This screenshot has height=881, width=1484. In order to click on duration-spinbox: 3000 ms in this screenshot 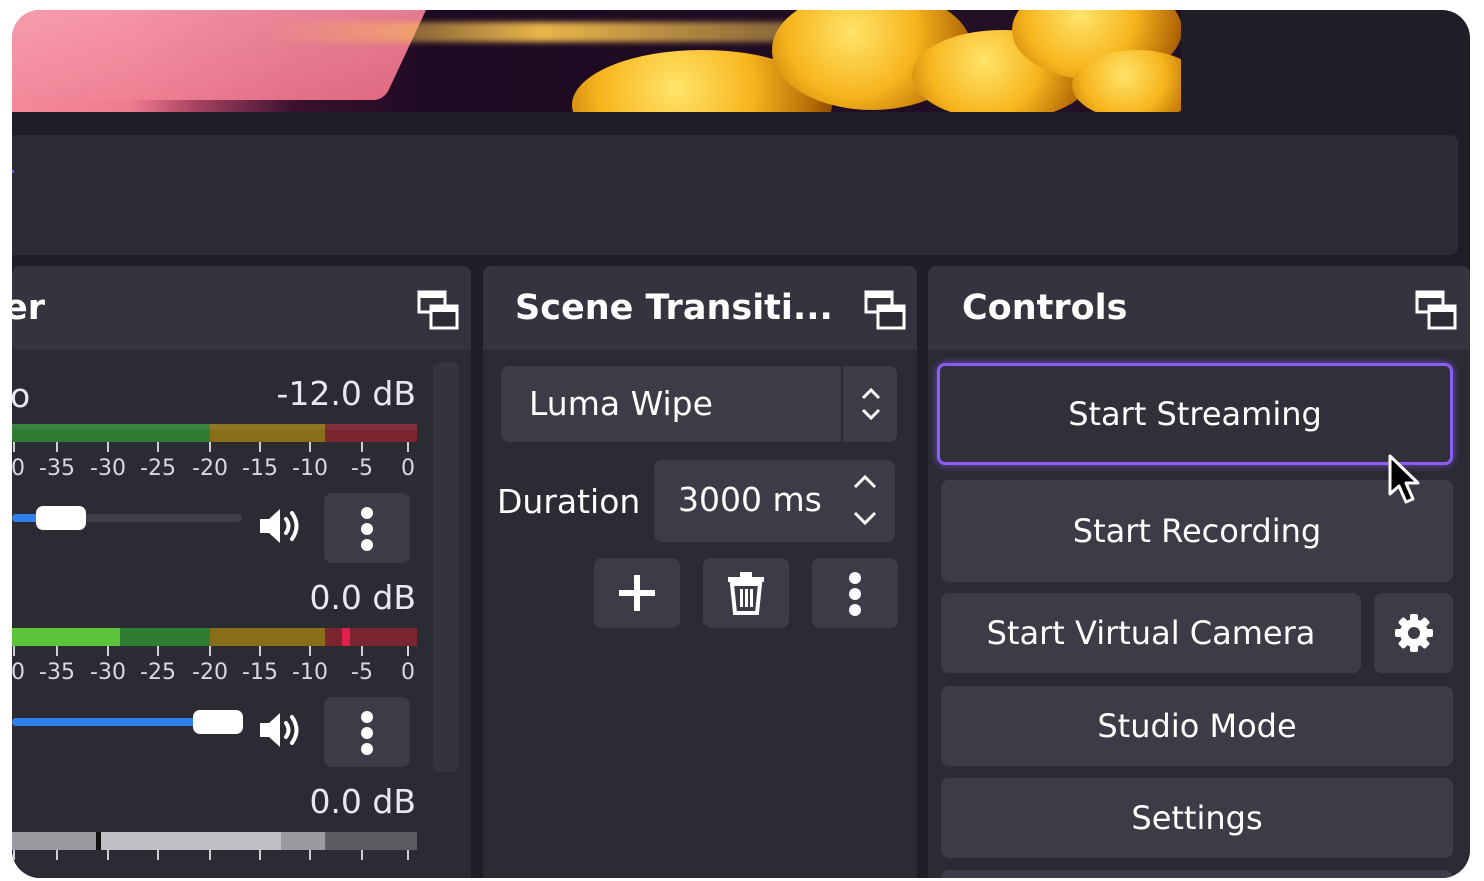, I will do `click(774, 501)`.